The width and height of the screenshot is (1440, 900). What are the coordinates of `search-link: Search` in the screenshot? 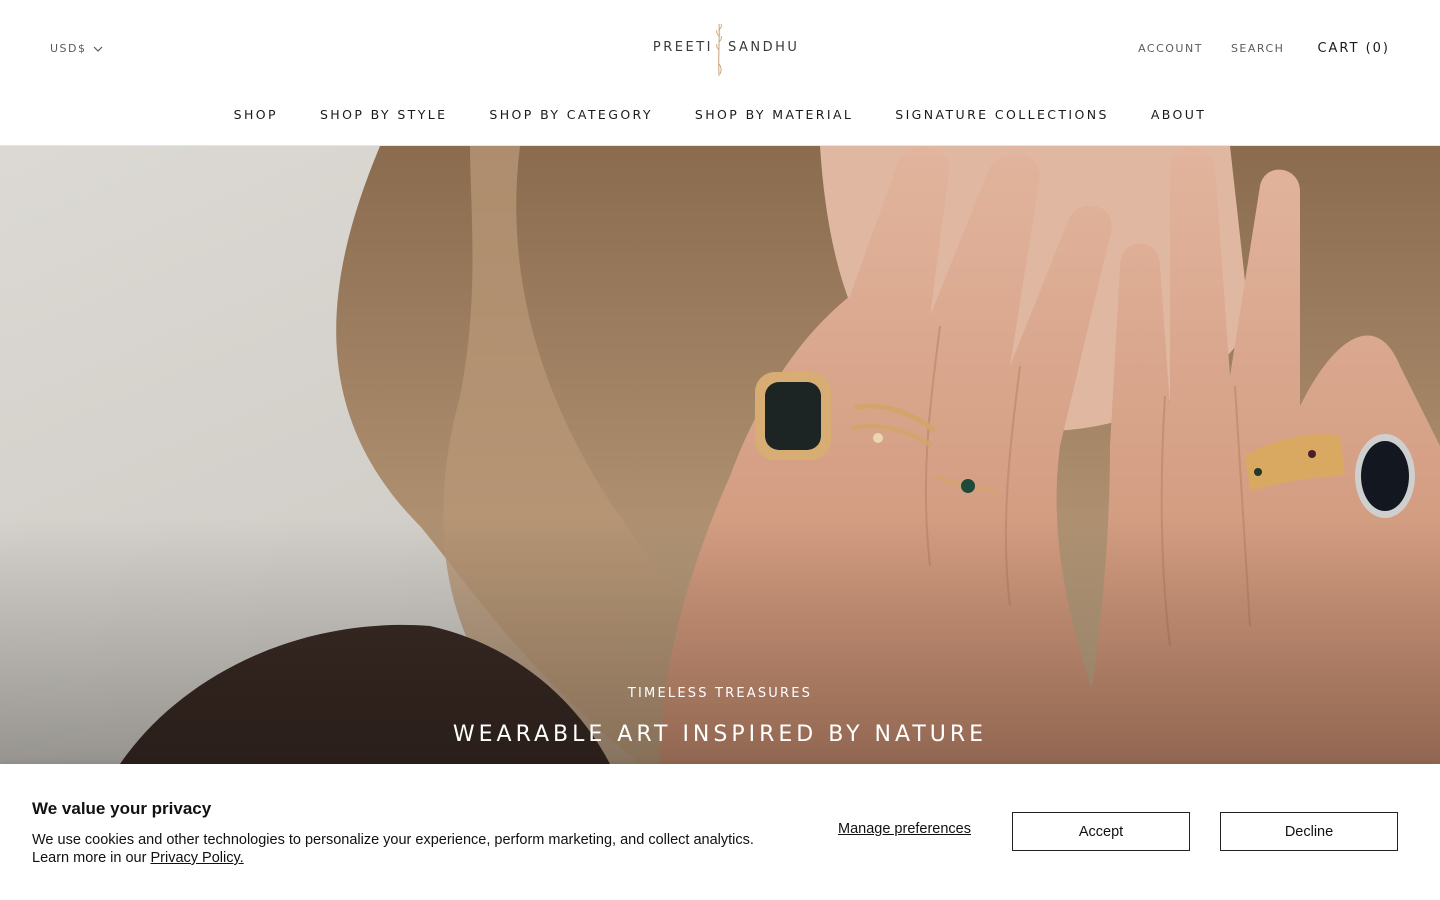 It's located at (1258, 48).